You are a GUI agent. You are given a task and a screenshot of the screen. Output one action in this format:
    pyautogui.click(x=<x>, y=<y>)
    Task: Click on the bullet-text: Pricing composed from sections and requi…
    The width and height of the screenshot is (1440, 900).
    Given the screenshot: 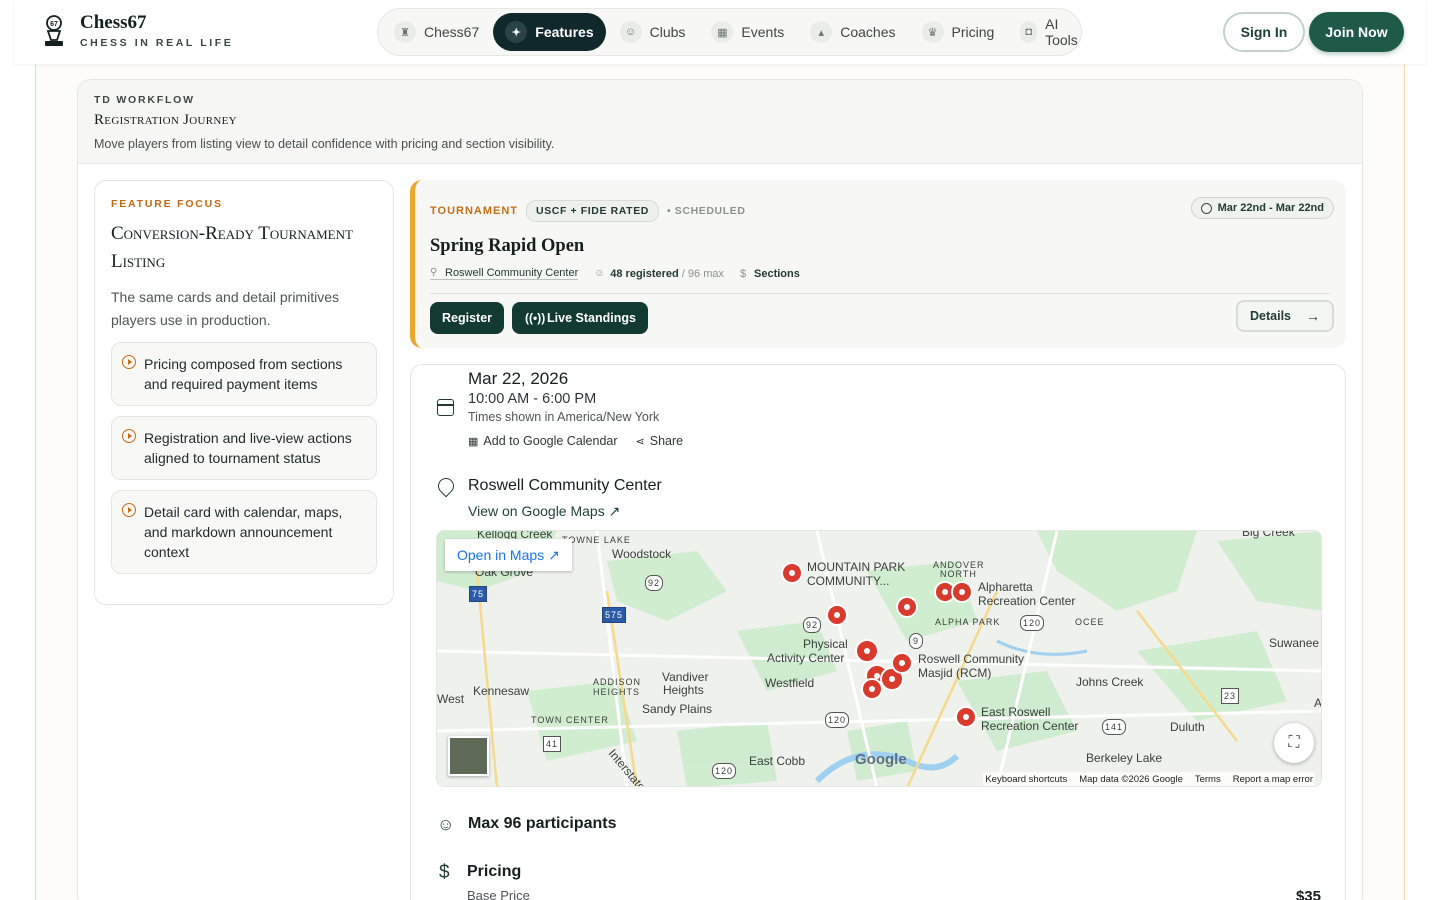 What is the action you would take?
    pyautogui.click(x=243, y=374)
    